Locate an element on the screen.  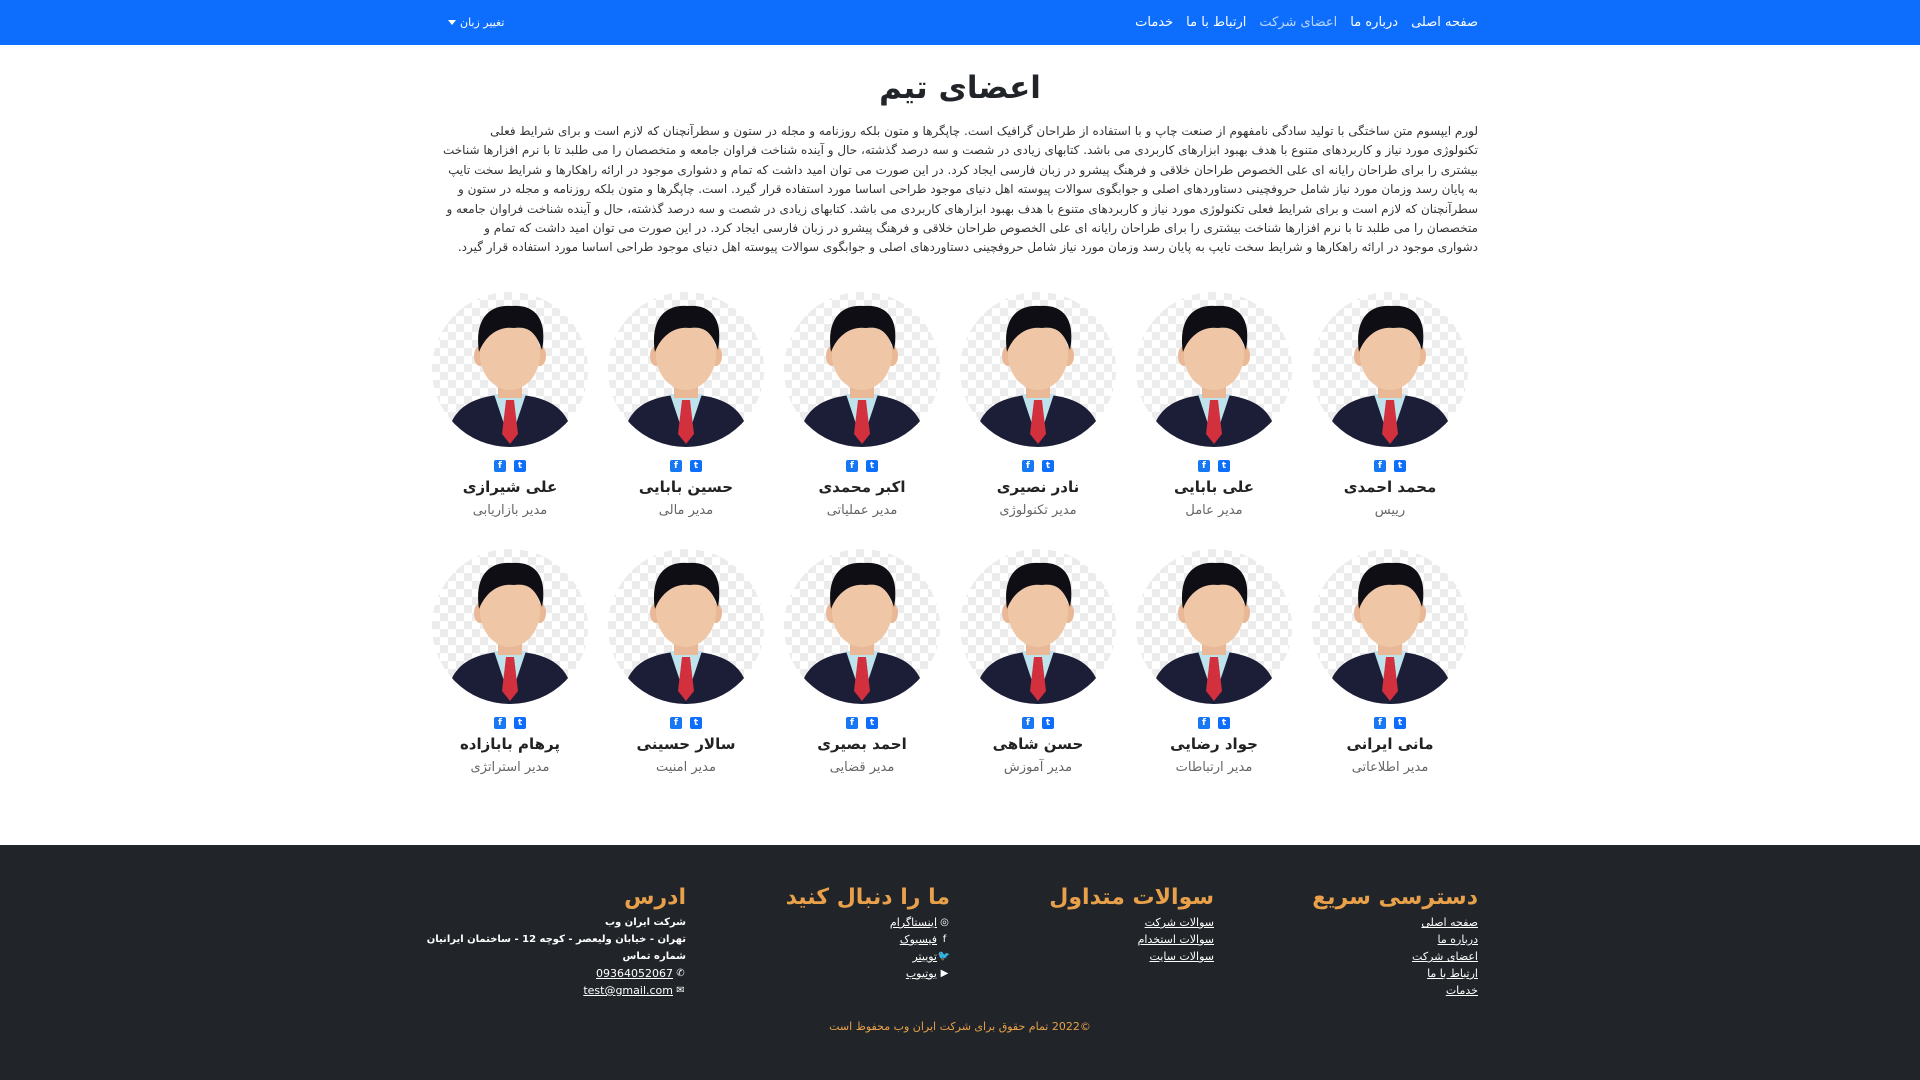
member-name: محمد احمدی is located at coordinates (1390, 487).